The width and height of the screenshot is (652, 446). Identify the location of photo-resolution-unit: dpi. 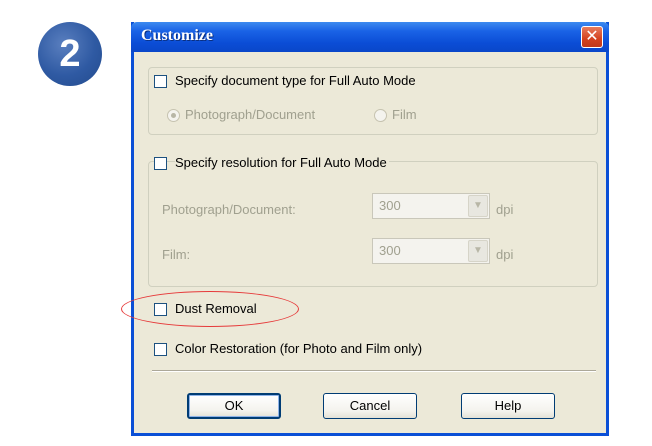
(505, 209).